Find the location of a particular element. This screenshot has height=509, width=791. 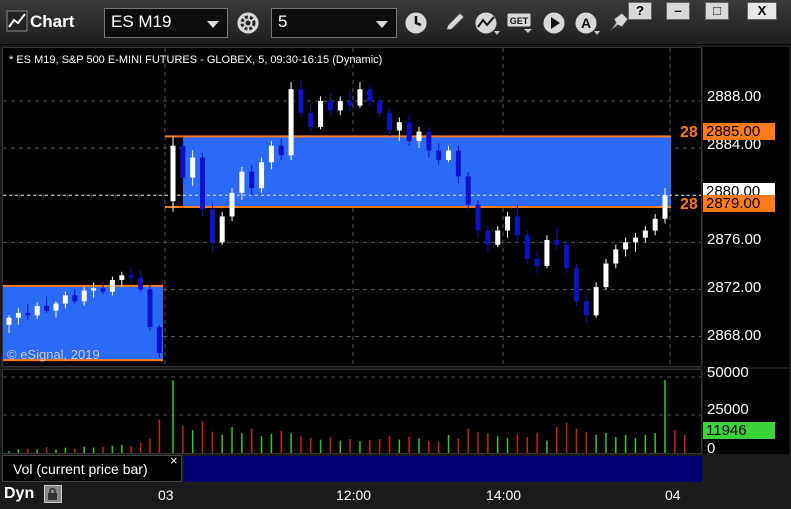

lower-level-tag: 2879.00 is located at coordinates (739, 203).